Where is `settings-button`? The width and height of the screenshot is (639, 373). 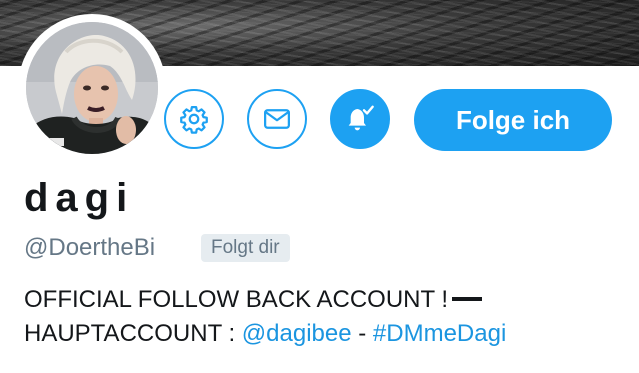
settings-button is located at coordinates (194, 119).